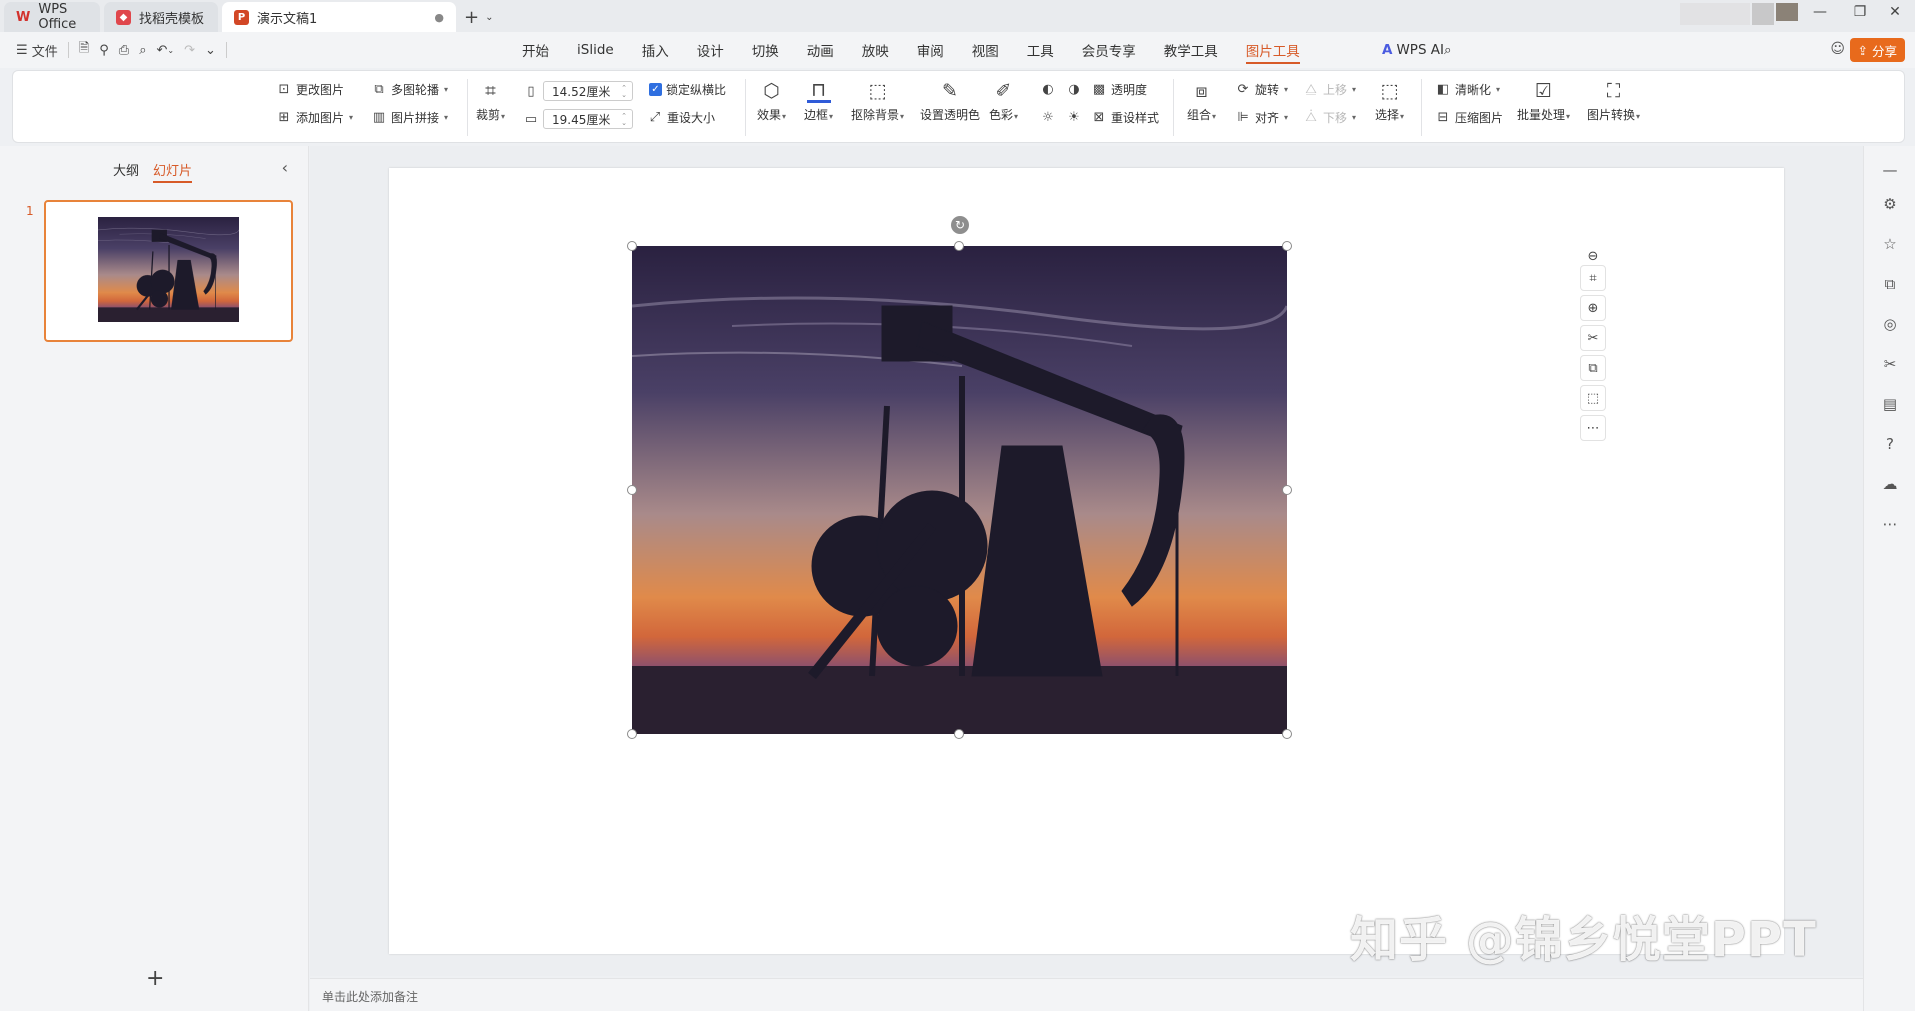  What do you see at coordinates (126, 171) in the screenshot?
I see `tab-outline: 大纲` at bounding box center [126, 171].